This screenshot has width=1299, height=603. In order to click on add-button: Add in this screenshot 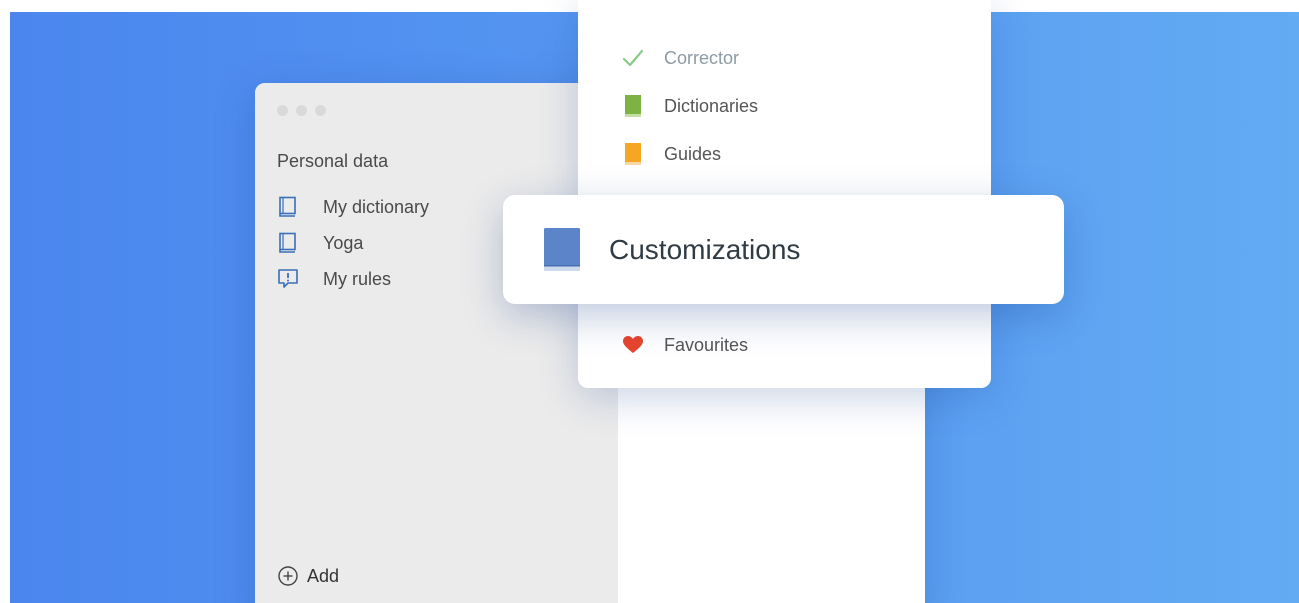, I will do `click(308, 576)`.